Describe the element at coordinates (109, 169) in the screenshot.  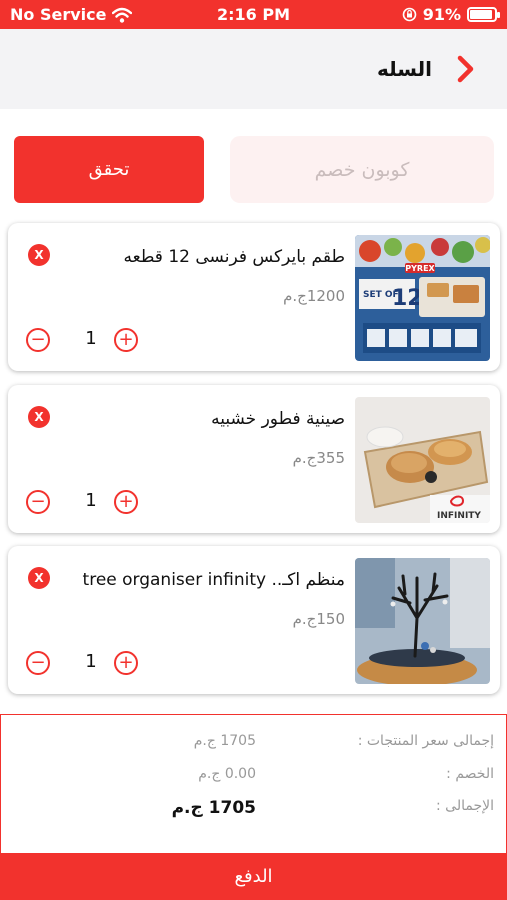
I see `verify-coupon-button: تحقق` at that location.